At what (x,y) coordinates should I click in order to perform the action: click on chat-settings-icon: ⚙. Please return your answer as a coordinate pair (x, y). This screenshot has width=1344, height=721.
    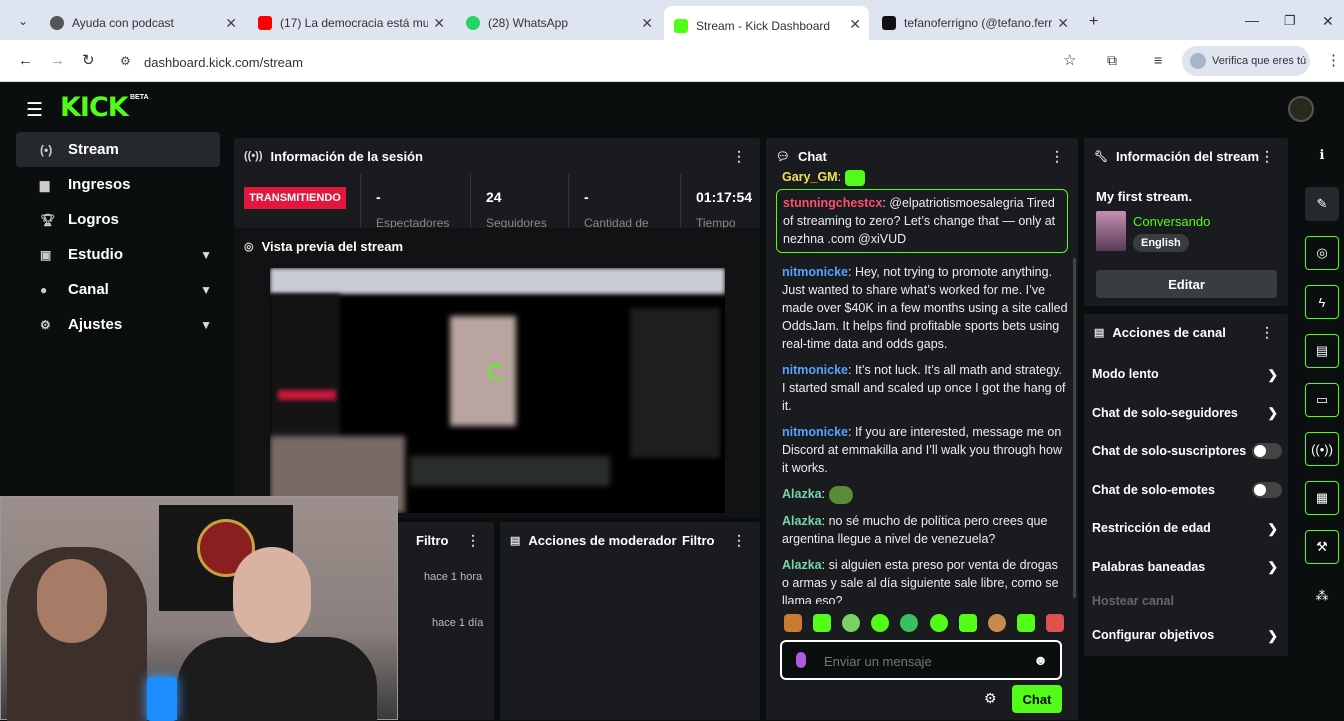
    Looking at the image, I should click on (990, 698).